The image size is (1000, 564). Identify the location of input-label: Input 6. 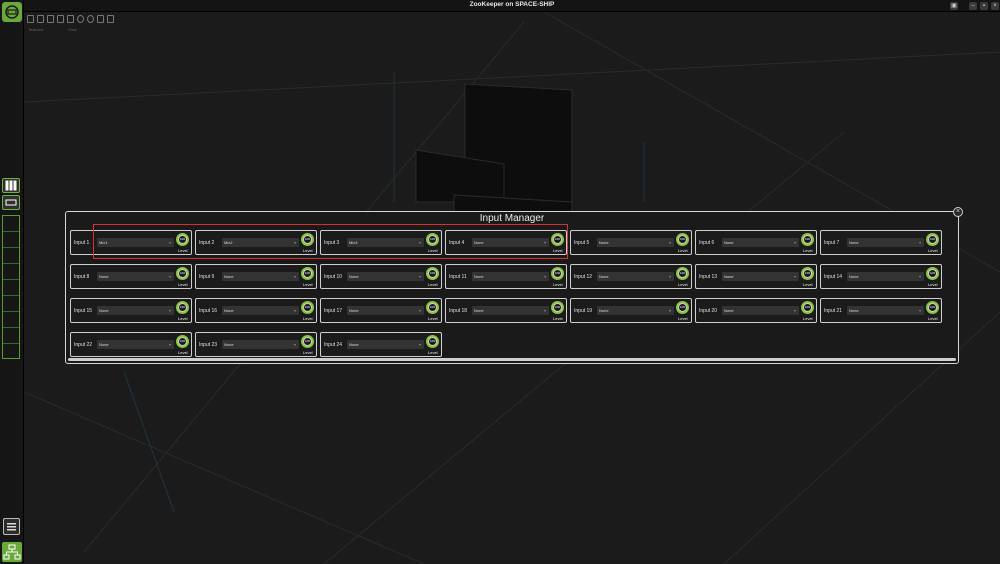
(707, 243).